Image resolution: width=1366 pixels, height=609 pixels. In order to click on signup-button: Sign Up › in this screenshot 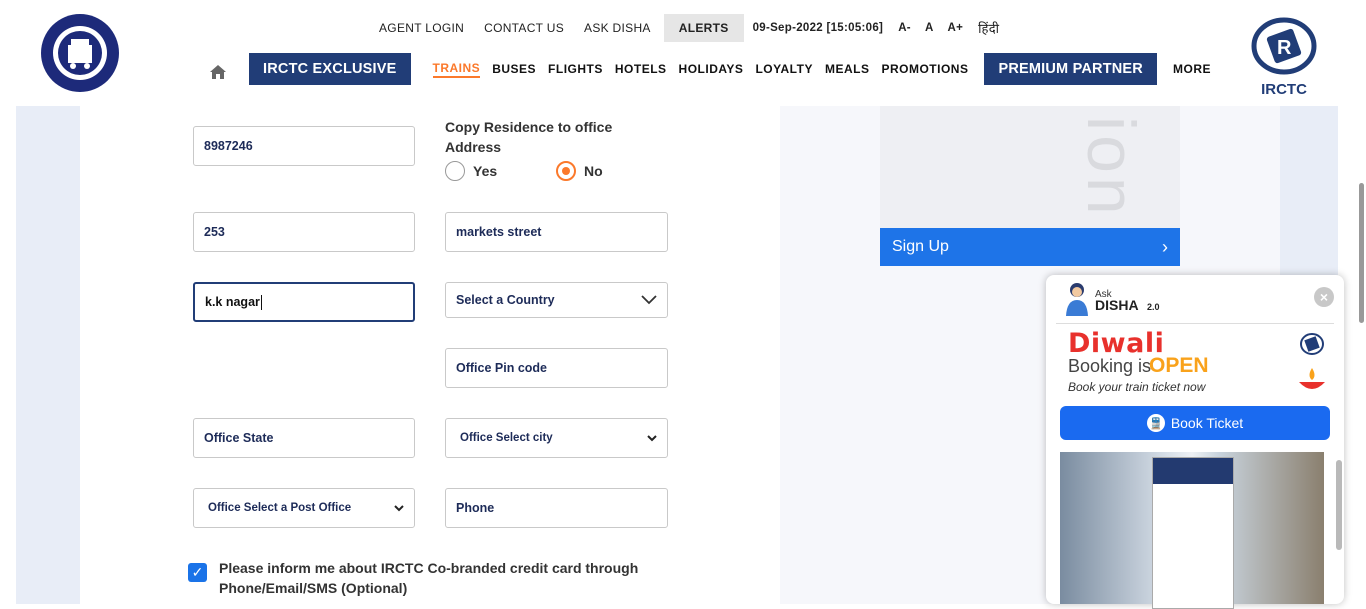, I will do `click(1030, 247)`.